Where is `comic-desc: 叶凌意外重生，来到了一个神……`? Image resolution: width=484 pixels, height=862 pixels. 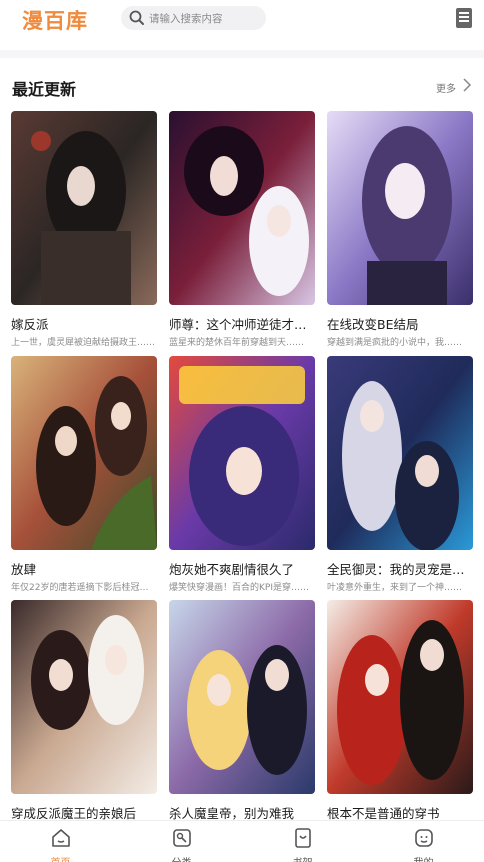
comic-desc: 叶凌意外重生，来到了一个神…… is located at coordinates (395, 588).